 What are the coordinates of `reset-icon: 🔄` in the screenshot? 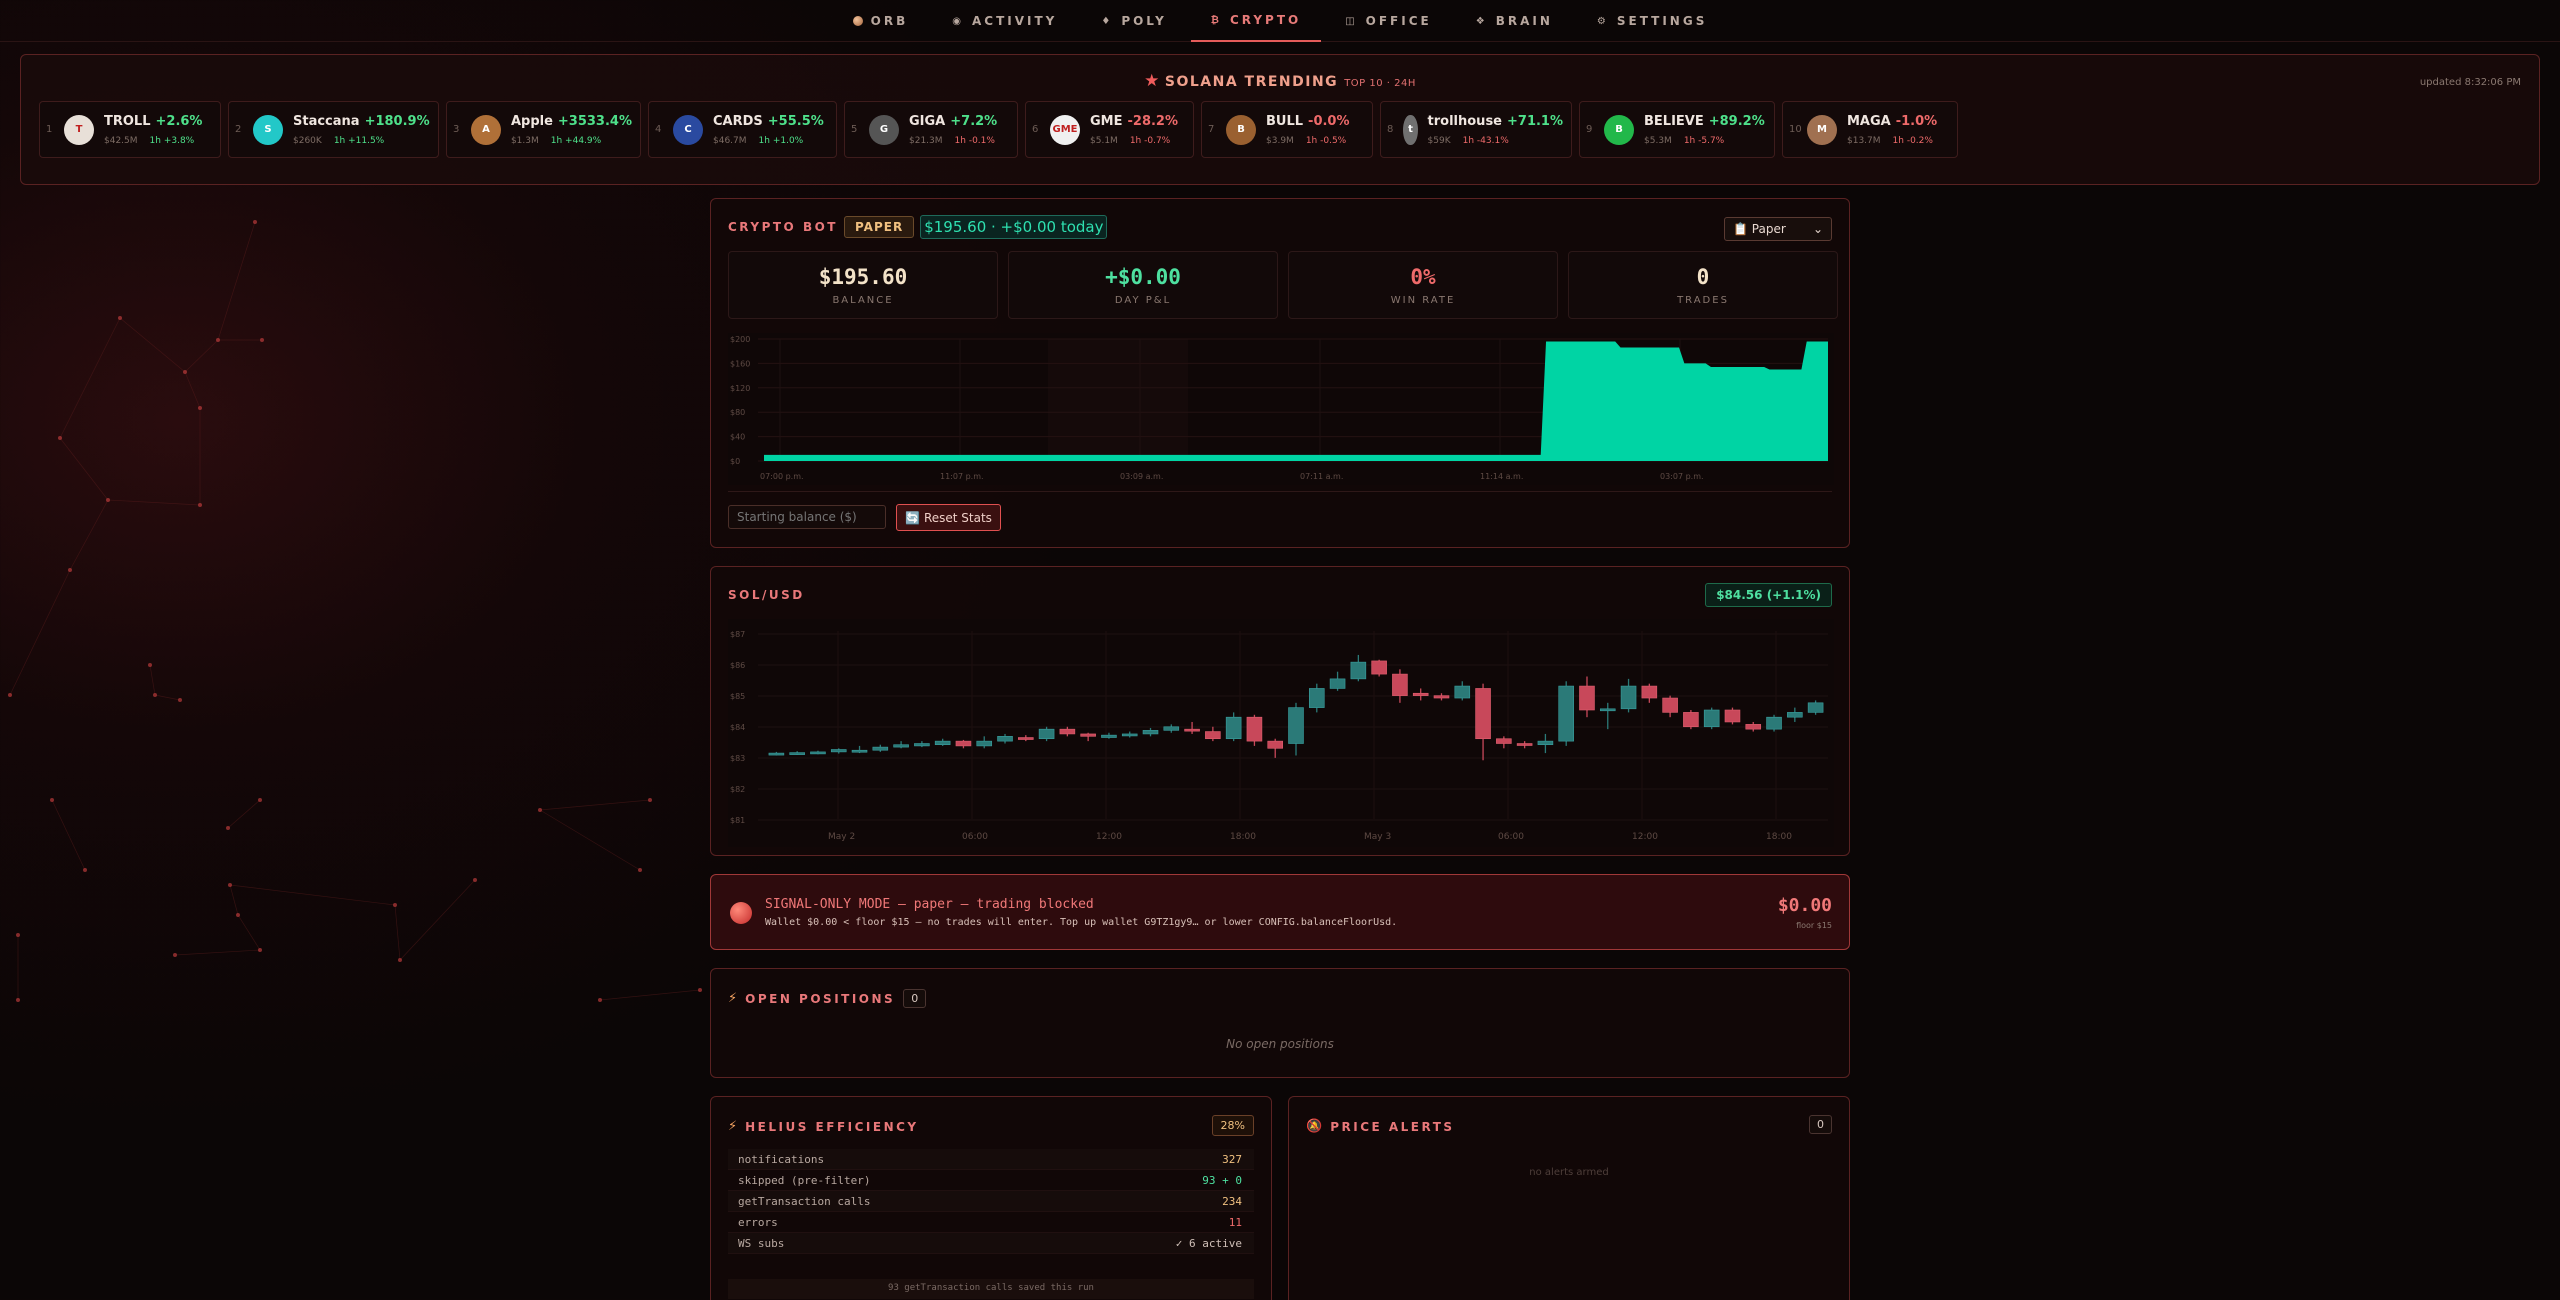 It's located at (912, 517).